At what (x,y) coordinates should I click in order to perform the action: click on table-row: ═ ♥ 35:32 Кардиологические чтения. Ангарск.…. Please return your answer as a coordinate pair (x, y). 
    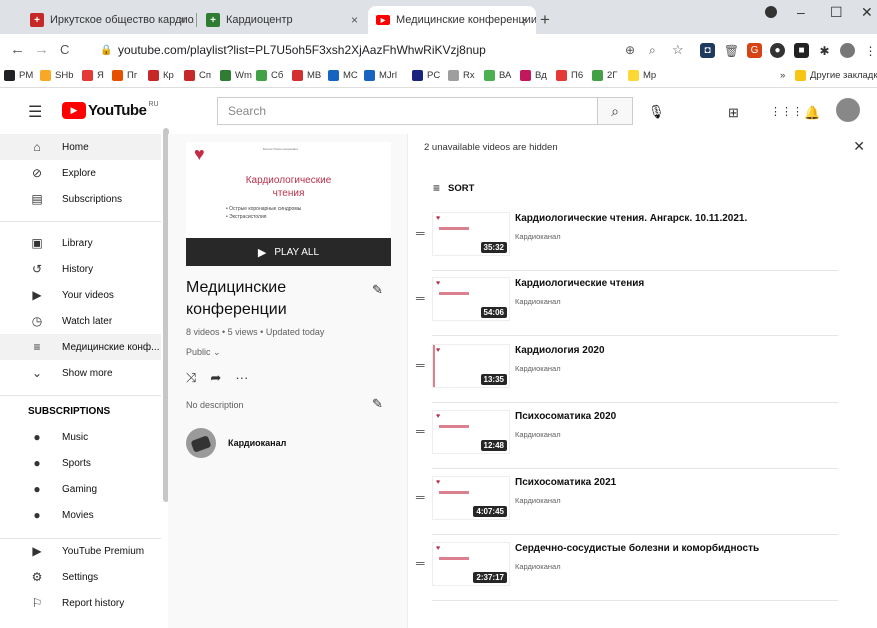
    Looking at the image, I should click on (638, 237).